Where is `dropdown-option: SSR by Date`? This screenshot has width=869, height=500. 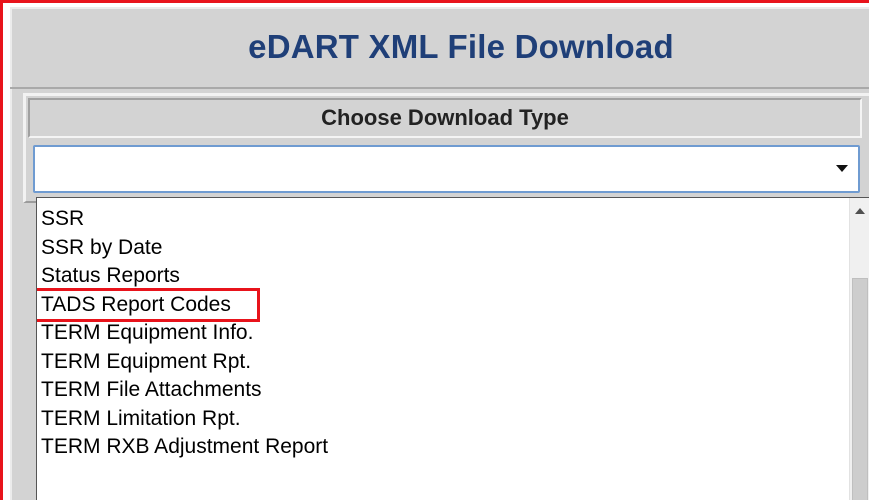 dropdown-option: SSR by Date is located at coordinates (443, 248).